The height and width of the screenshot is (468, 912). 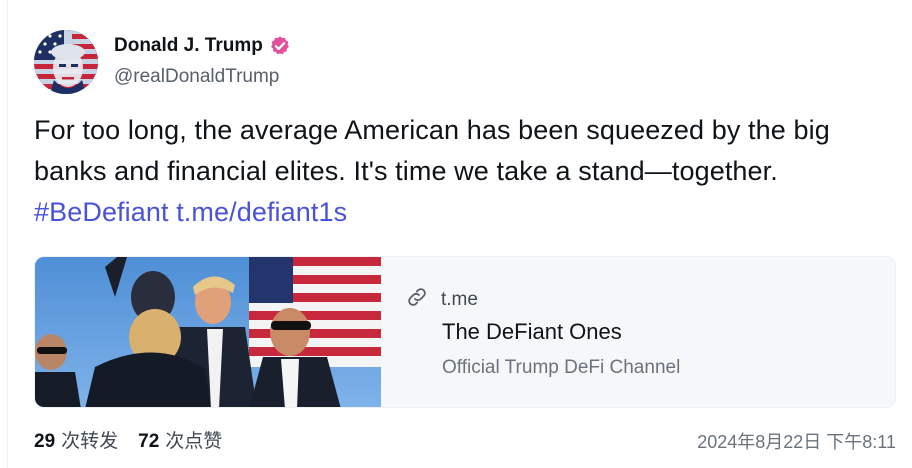 What do you see at coordinates (459, 299) in the screenshot?
I see `preview-domain: t.me` at bounding box center [459, 299].